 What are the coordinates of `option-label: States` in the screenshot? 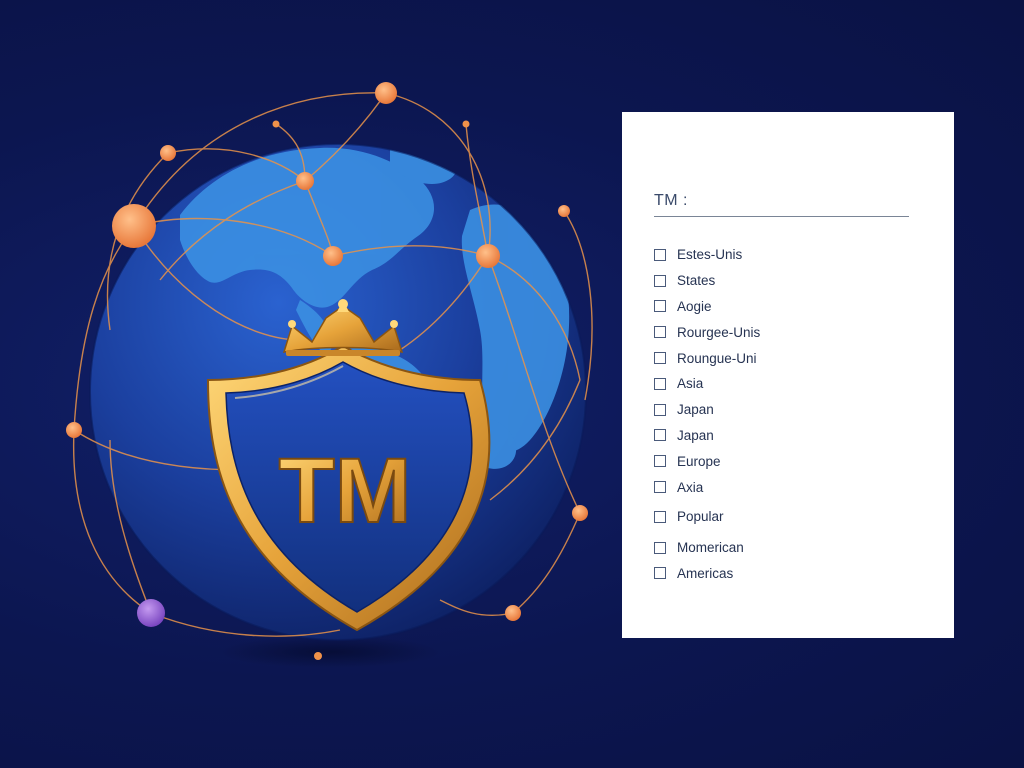 It's located at (696, 281).